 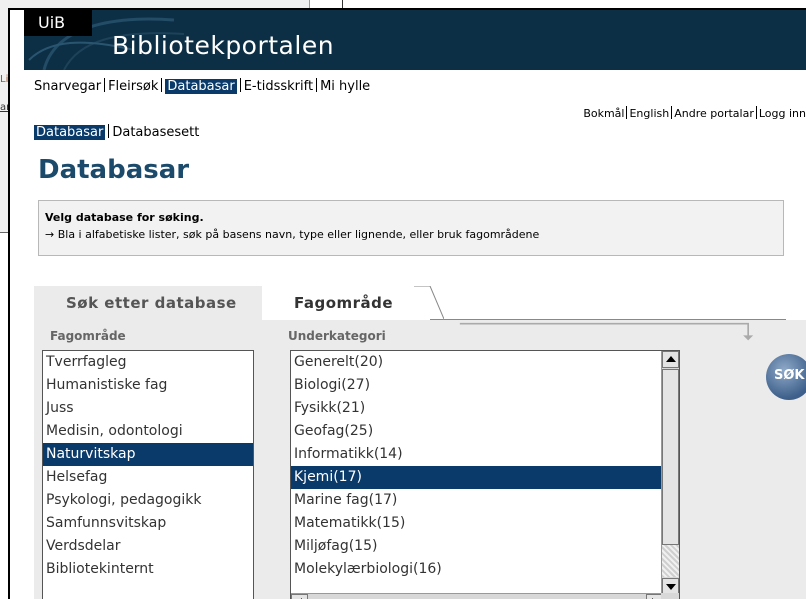 I want to click on horizontal-scrollbar, so click(x=477, y=596).